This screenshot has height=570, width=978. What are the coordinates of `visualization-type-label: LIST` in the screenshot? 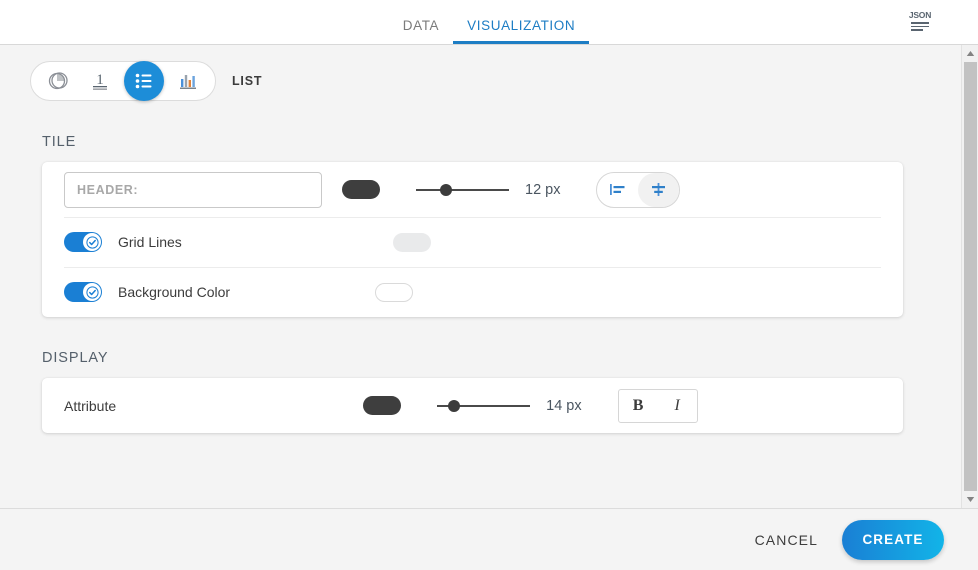 It's located at (247, 81).